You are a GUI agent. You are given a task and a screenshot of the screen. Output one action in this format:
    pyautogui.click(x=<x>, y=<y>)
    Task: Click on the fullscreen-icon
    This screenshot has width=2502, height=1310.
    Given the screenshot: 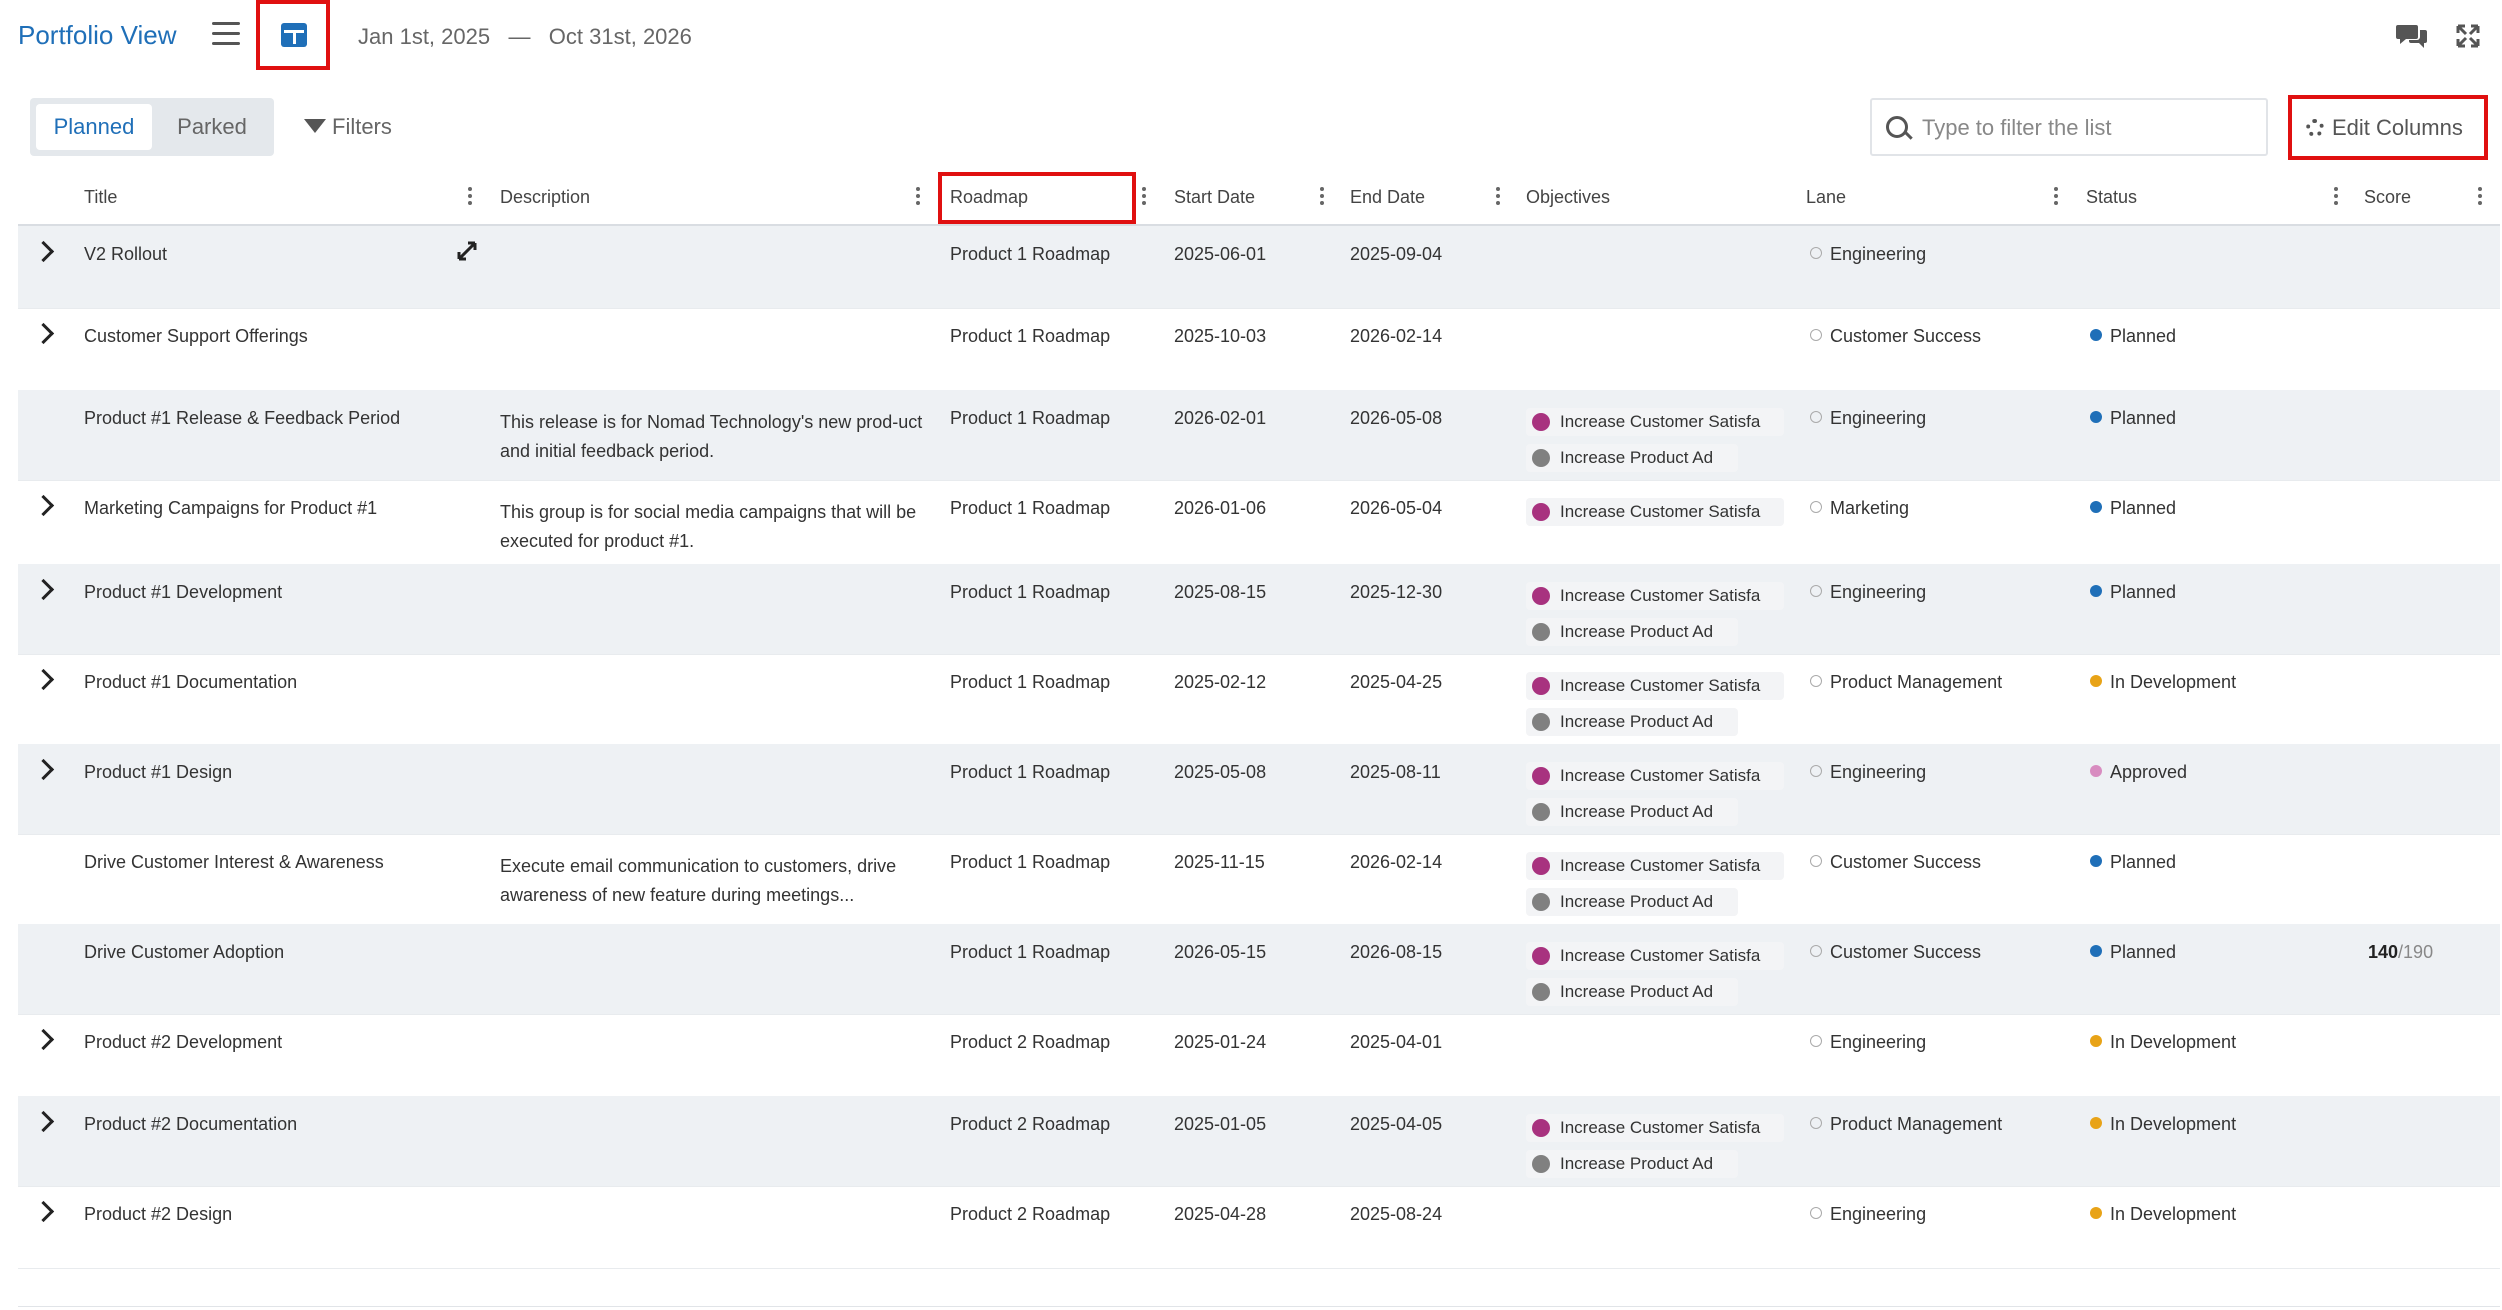 What is the action you would take?
    pyautogui.click(x=2468, y=36)
    